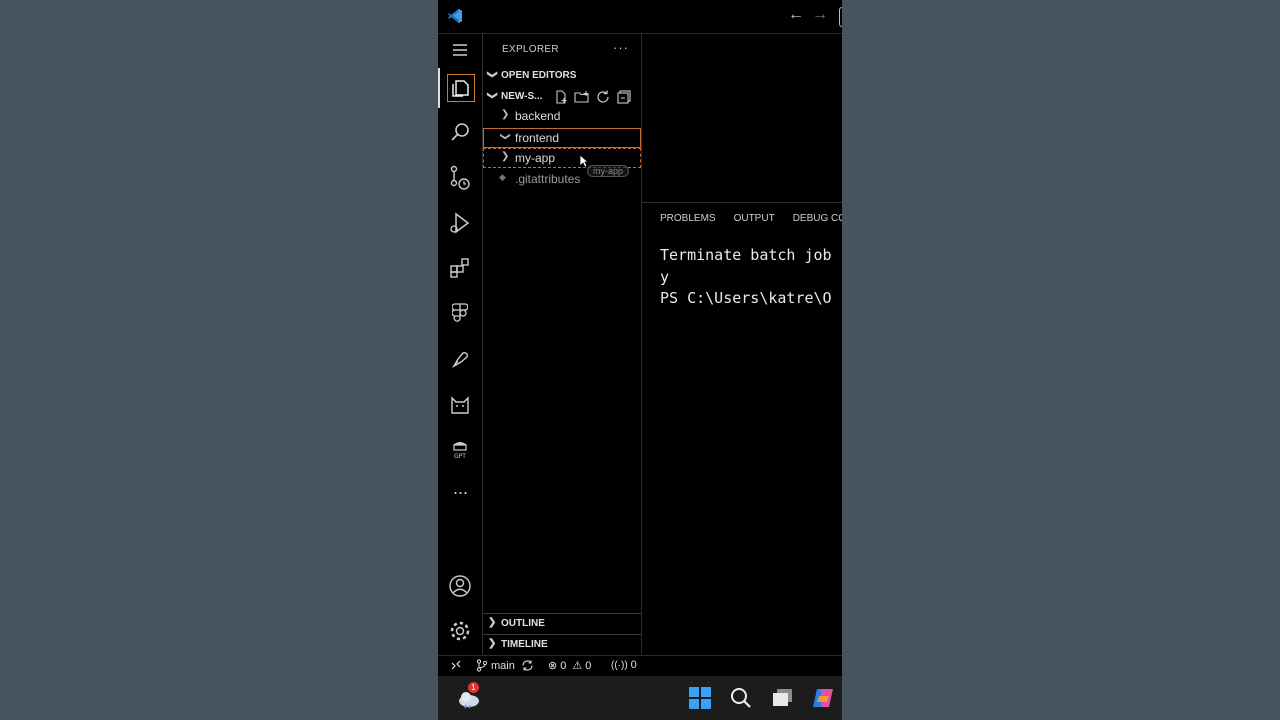 The height and width of the screenshot is (720, 1280). Describe the element at coordinates (502, 177) in the screenshot. I see `git-file-icon: ◆` at that location.